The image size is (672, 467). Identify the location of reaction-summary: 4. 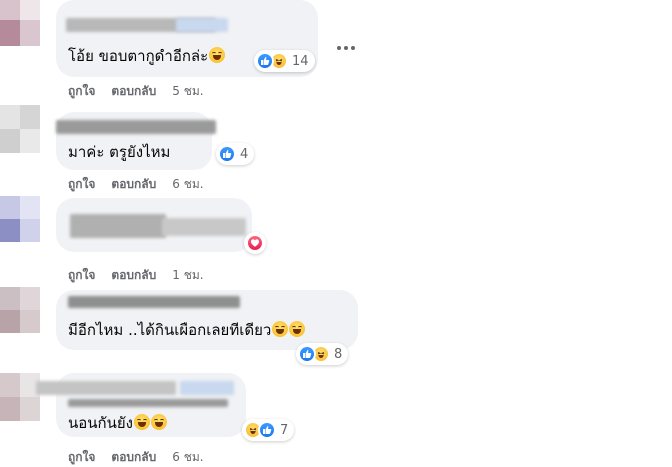
(235, 154).